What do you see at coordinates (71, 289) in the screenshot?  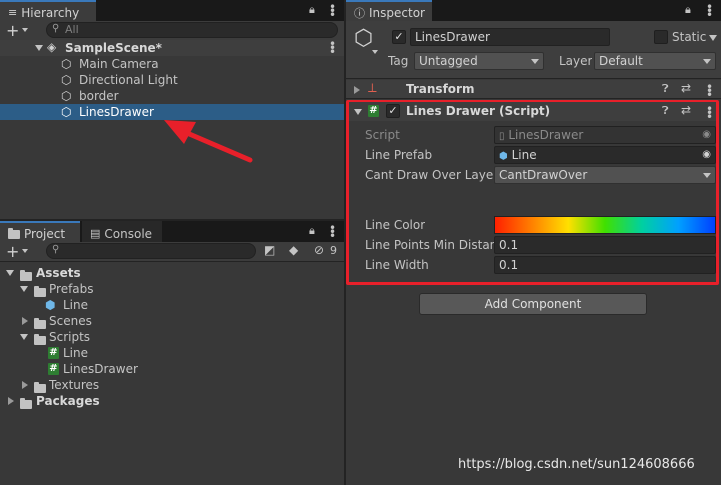 I see `tree-item-label: Prefabs` at bounding box center [71, 289].